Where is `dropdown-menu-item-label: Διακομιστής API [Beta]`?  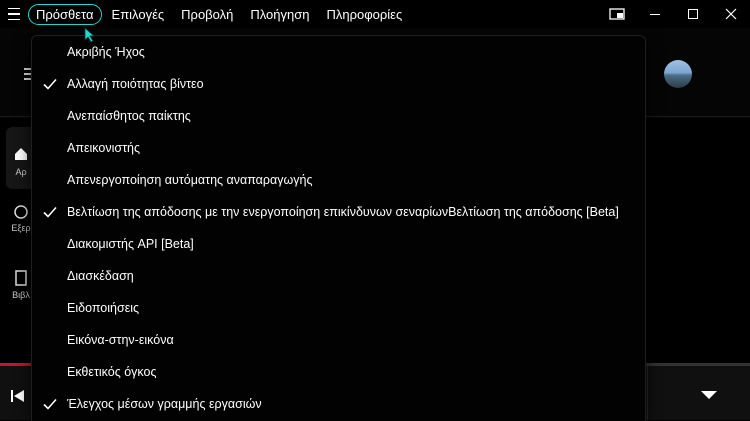
dropdown-menu-item-label: Διακομιστής API [Beta] is located at coordinates (130, 244).